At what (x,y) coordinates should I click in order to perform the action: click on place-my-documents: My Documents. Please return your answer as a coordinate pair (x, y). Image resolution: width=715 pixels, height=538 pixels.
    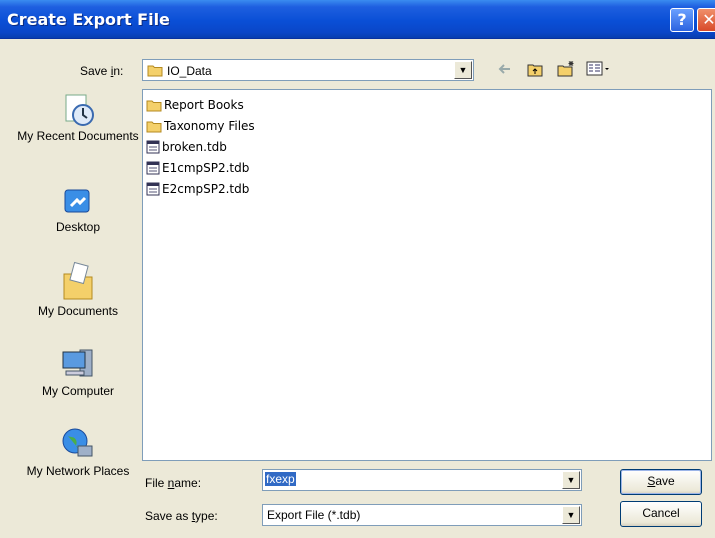
    Looking at the image, I should click on (78, 289).